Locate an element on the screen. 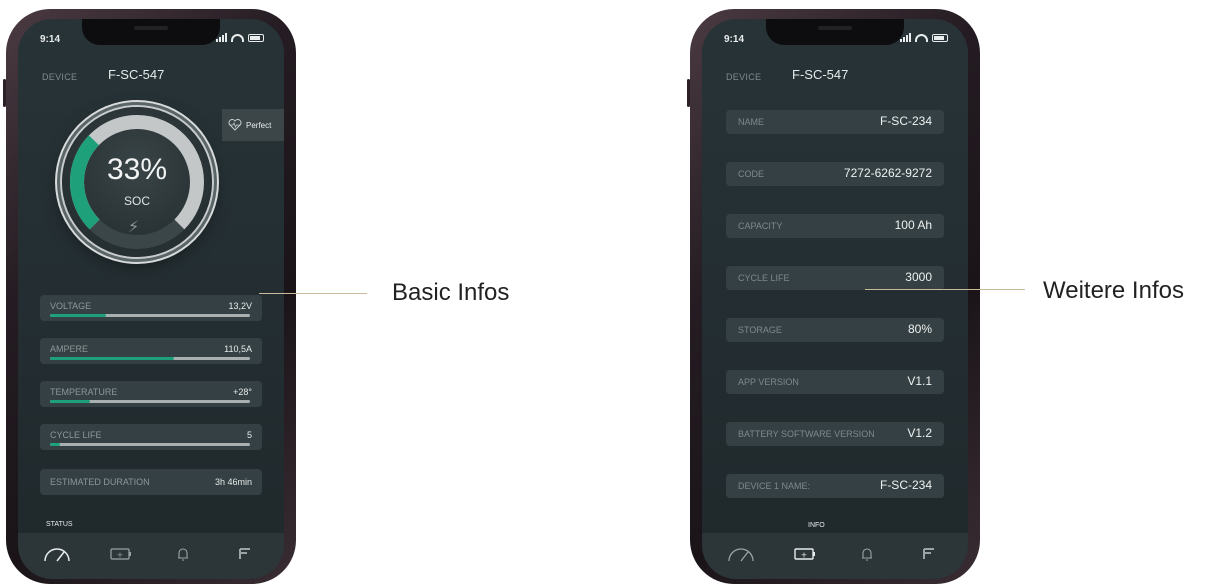 This screenshot has width=1219, height=584. callout-line-right is located at coordinates (945, 289).